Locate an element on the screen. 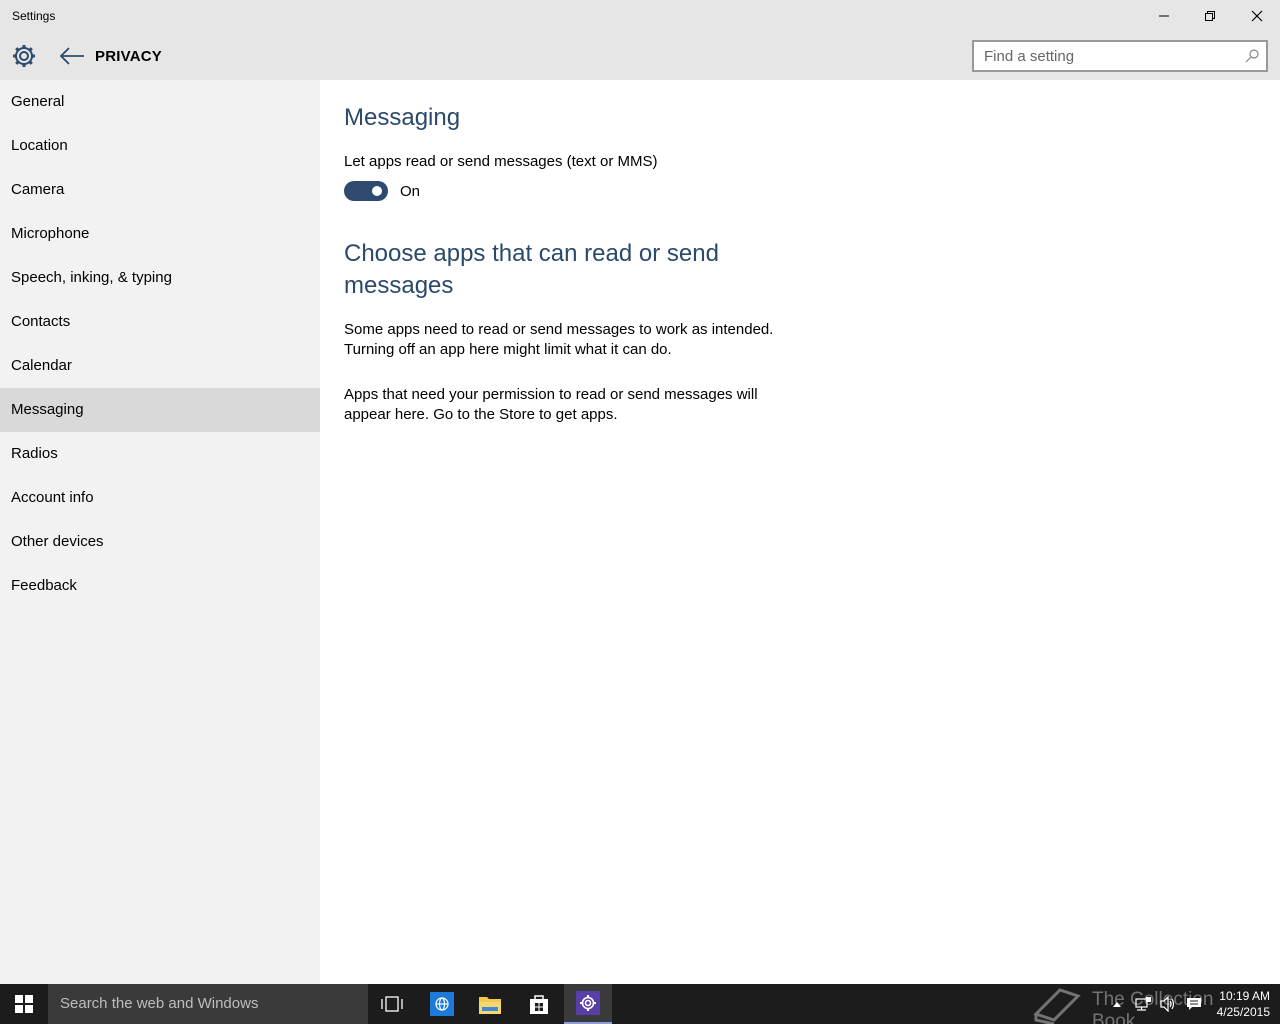 This screenshot has width=1280, height=1024. taskbar-store is located at coordinates (539, 1004).